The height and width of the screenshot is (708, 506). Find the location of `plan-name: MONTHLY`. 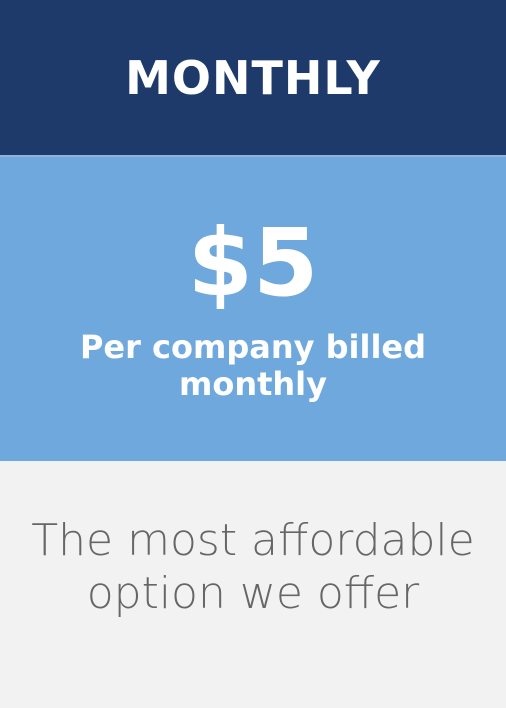

plan-name: MONTHLY is located at coordinates (253, 77).